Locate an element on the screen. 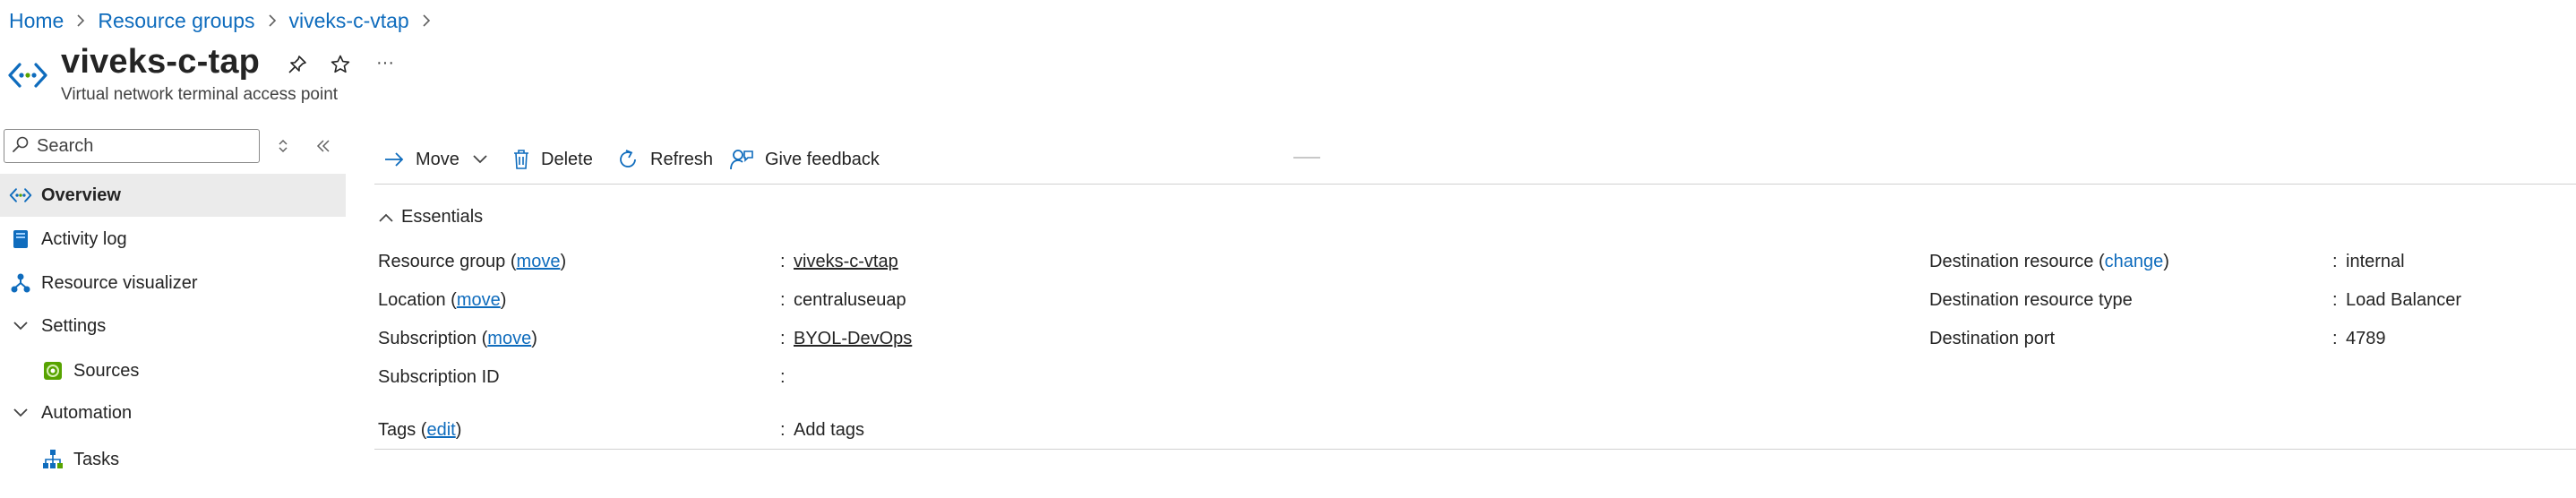 Image resolution: width=2576 pixels, height=498 pixels. refresh-label: Refresh is located at coordinates (682, 159).